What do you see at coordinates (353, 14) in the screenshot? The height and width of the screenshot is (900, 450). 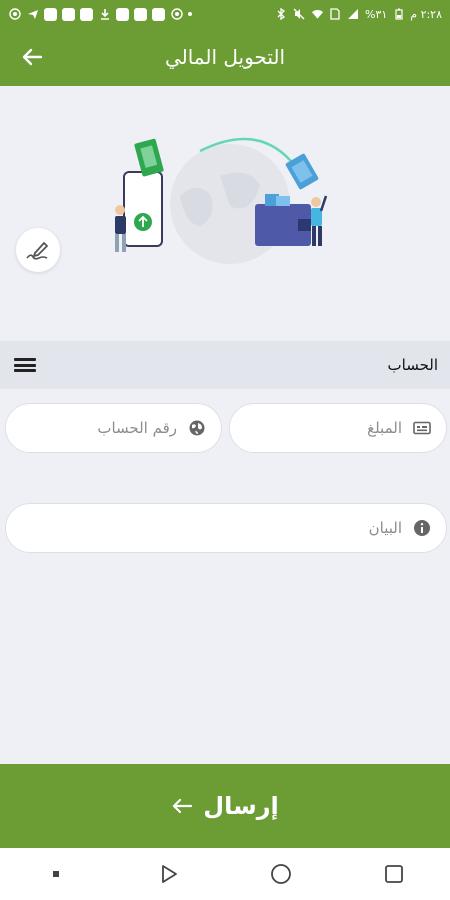 I see `signal-icon` at bounding box center [353, 14].